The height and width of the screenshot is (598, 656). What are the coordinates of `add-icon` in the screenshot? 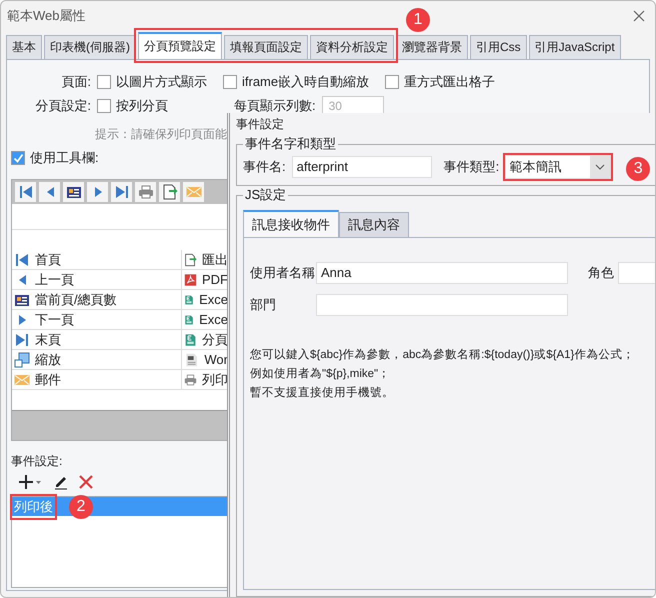 It's located at (31, 482).